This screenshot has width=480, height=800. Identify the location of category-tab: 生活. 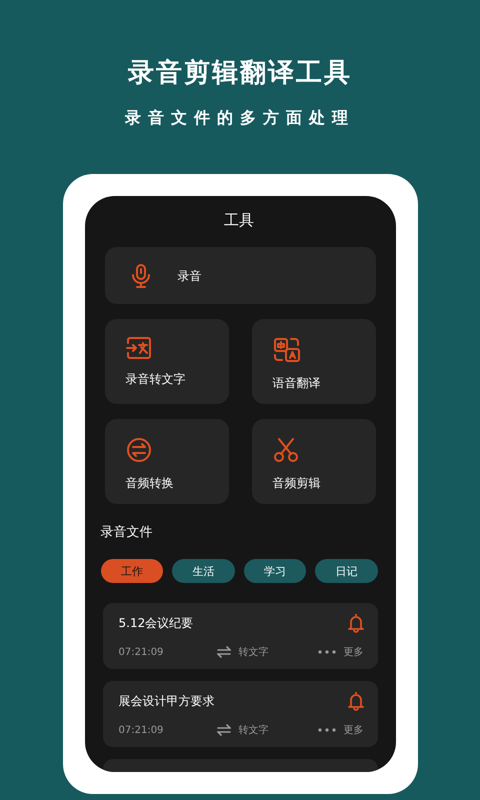
(203, 571).